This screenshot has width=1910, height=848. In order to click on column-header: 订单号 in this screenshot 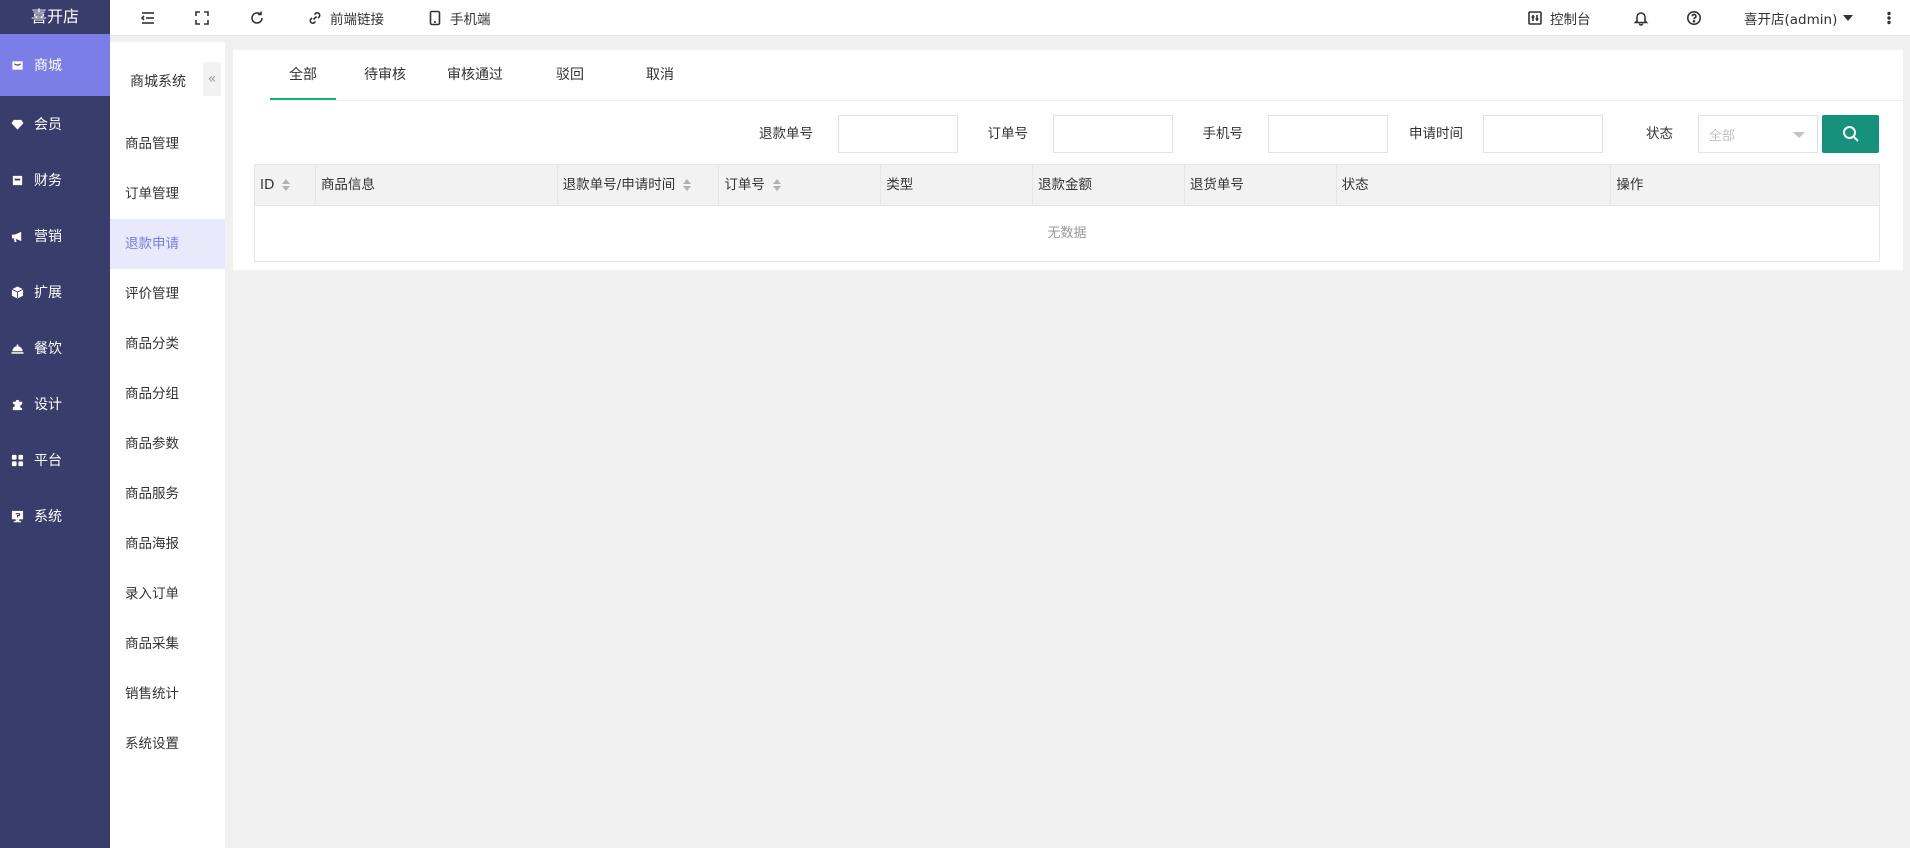, I will do `click(800, 185)`.